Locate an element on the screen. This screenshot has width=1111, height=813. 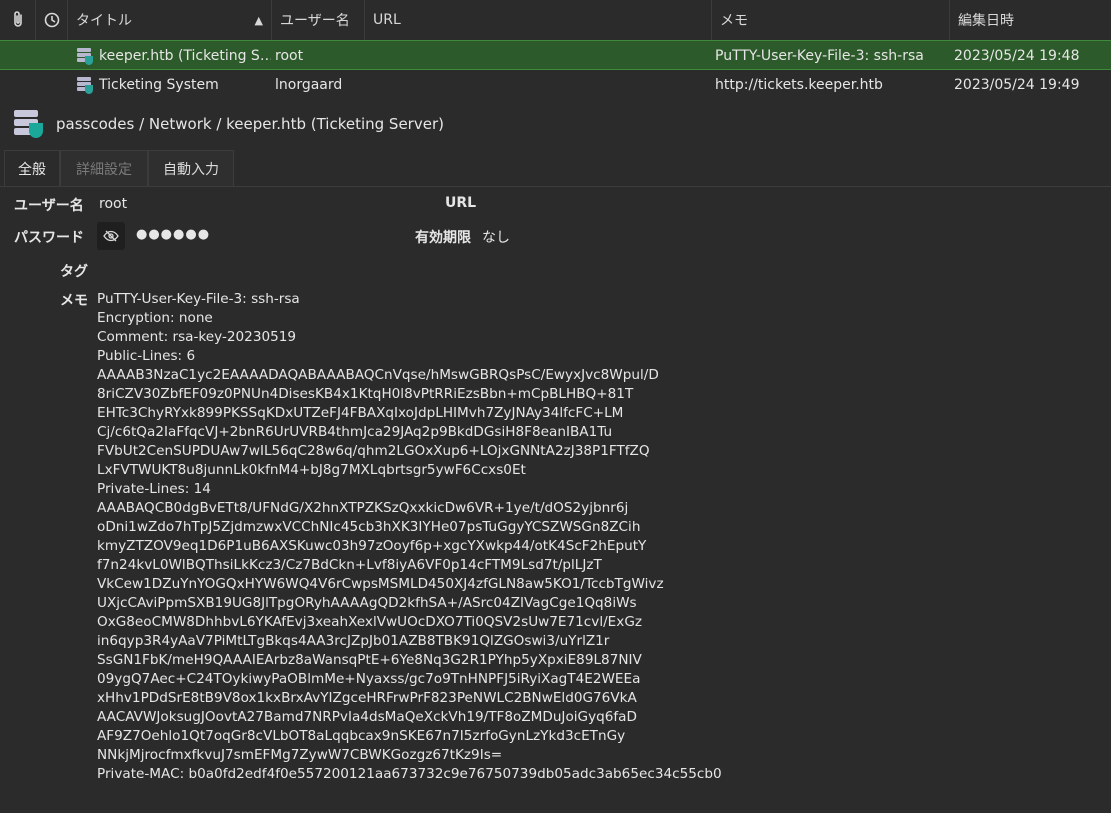
expires-label: 有効期限 is located at coordinates (443, 238).